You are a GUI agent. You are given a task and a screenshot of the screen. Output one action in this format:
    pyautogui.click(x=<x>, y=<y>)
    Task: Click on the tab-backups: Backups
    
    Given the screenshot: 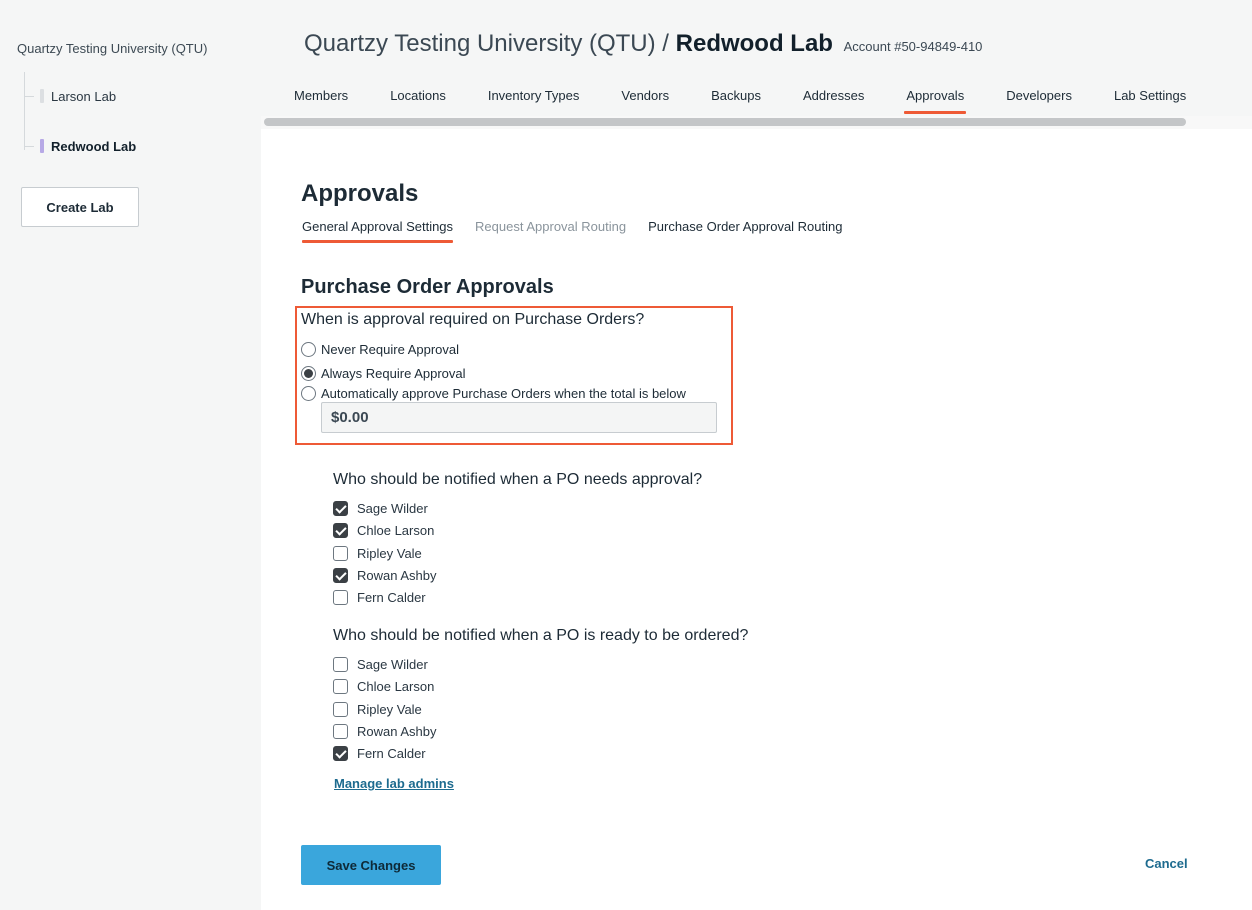 What is the action you would take?
    pyautogui.click(x=736, y=101)
    